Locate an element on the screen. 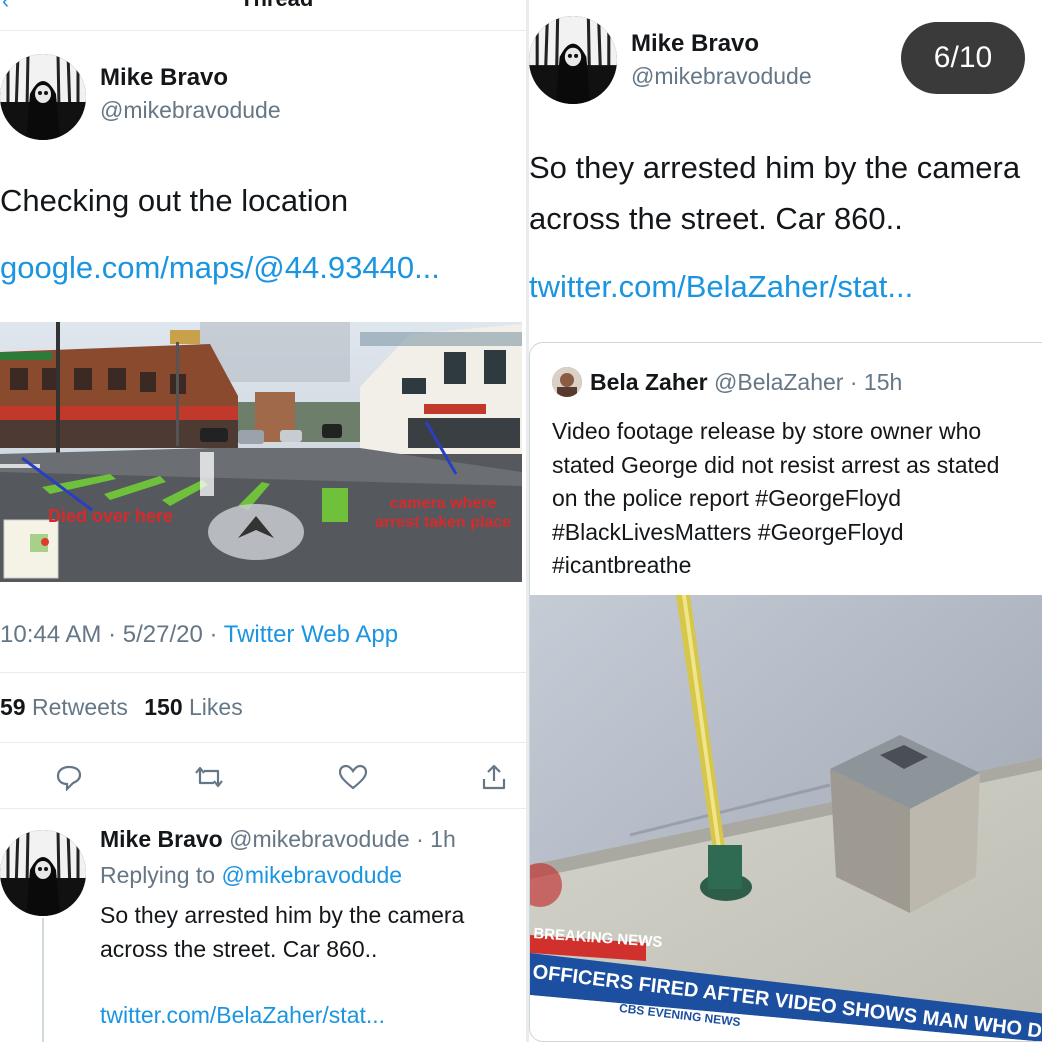  reply-text-line-1: So they arrested him by the camera is located at coordinates (282, 915).